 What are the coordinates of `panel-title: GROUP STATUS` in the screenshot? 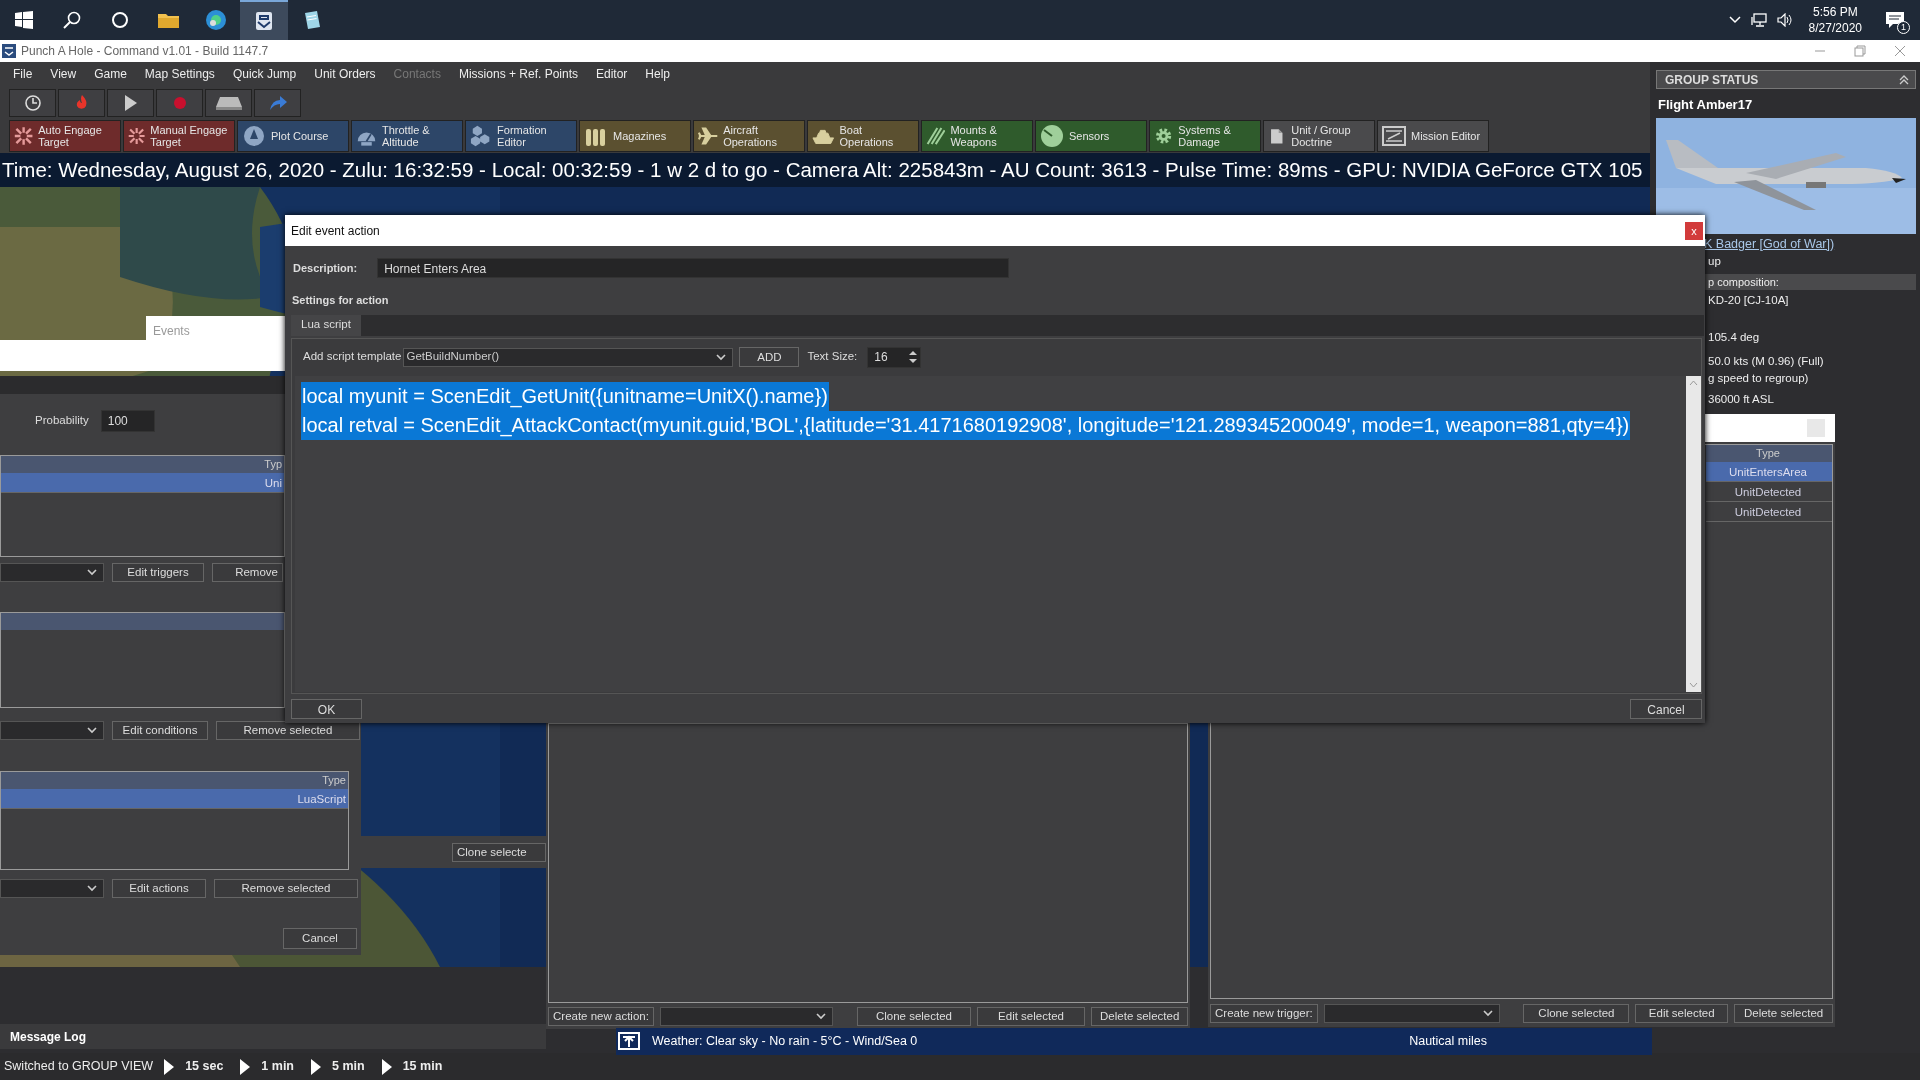 It's located at (1712, 80).